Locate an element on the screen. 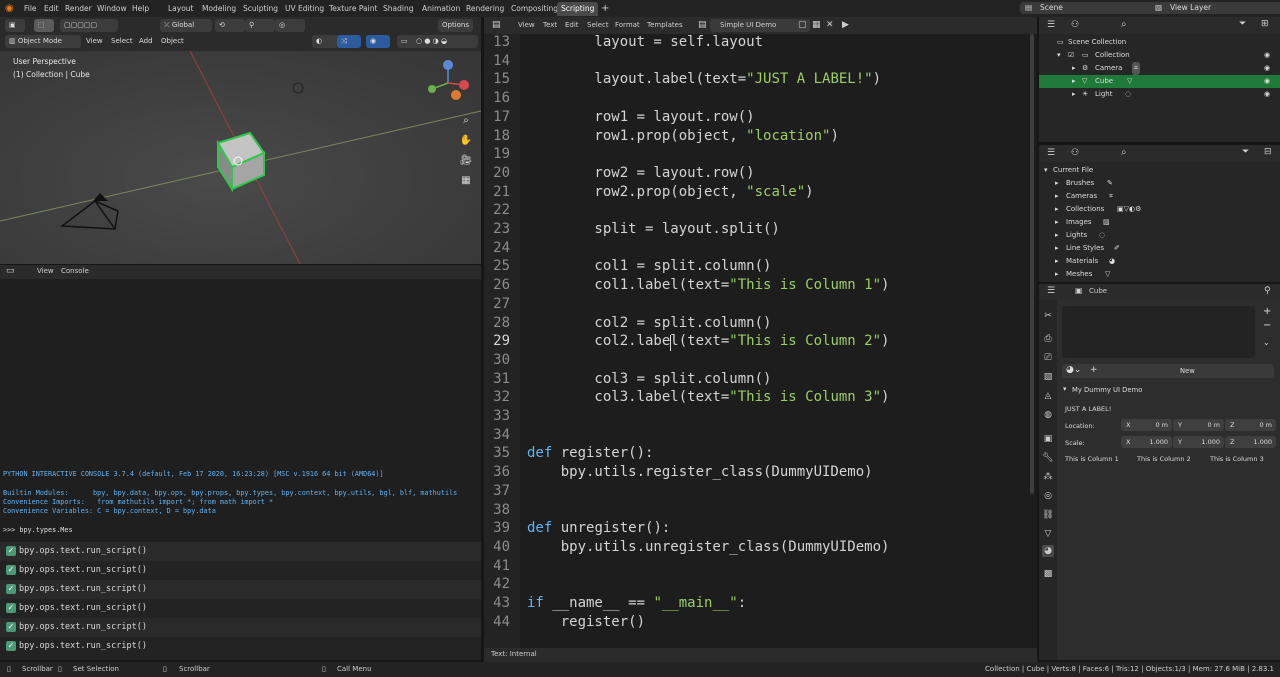  tab-animation: Animation is located at coordinates (441, 9).